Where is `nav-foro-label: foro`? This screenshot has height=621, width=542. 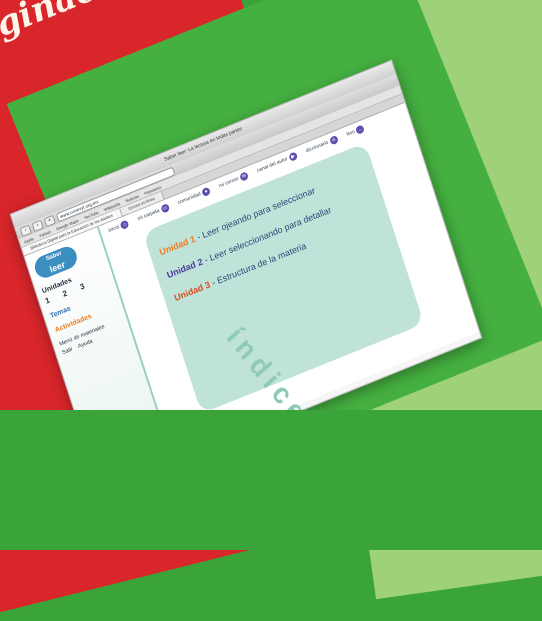
nav-foro-label: foro is located at coordinates (350, 133).